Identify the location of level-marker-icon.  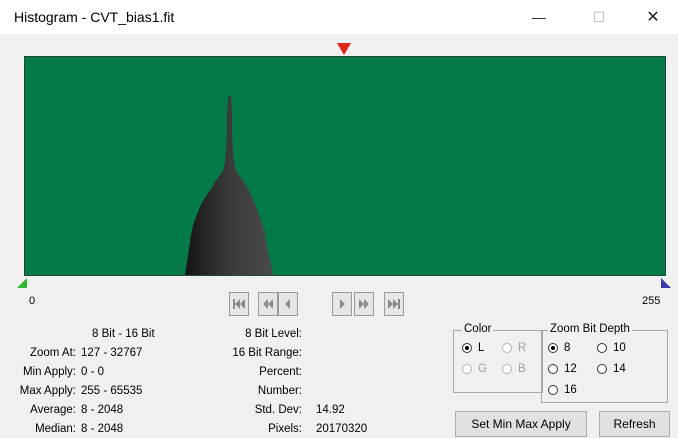
(344, 49).